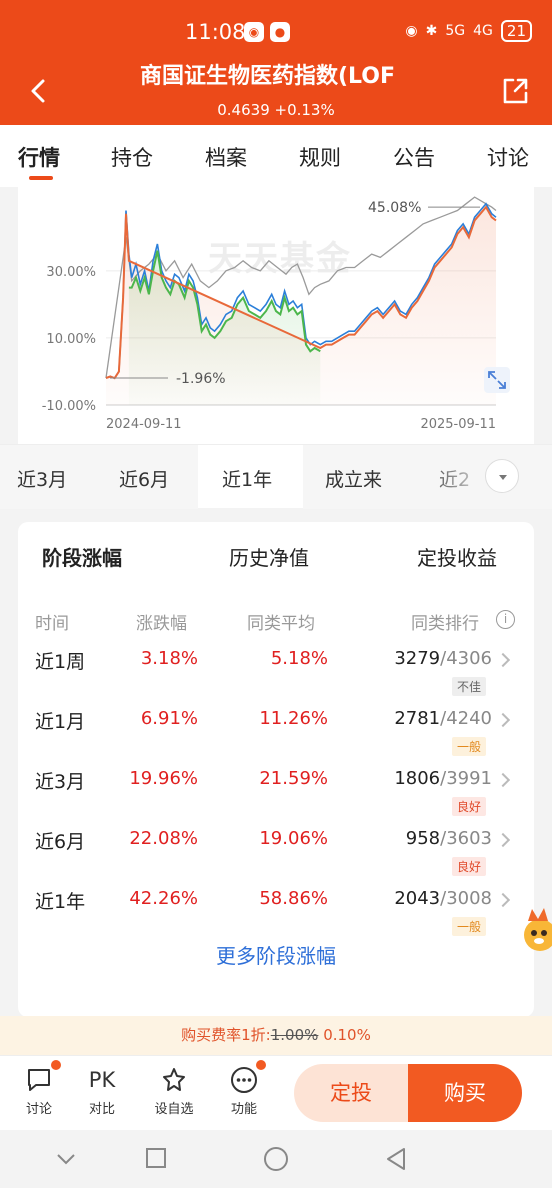  I want to click on col-header-avg: 同类平均, so click(281, 624).